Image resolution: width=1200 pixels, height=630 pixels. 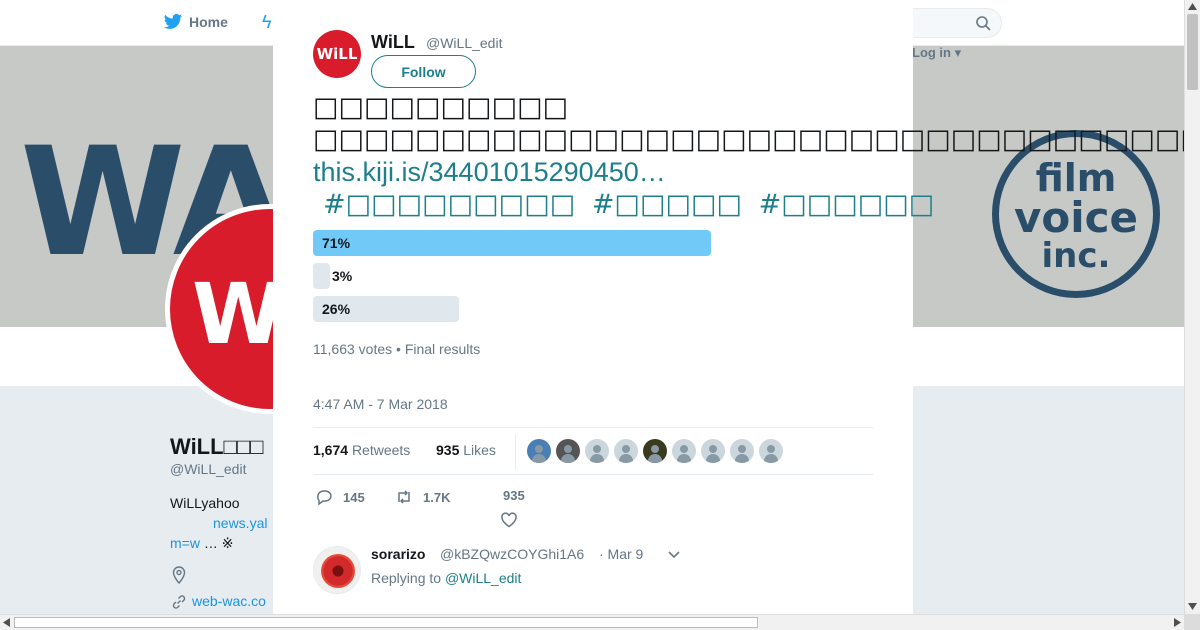 I want to click on author-handle: @WiLL_edit, so click(x=464, y=43).